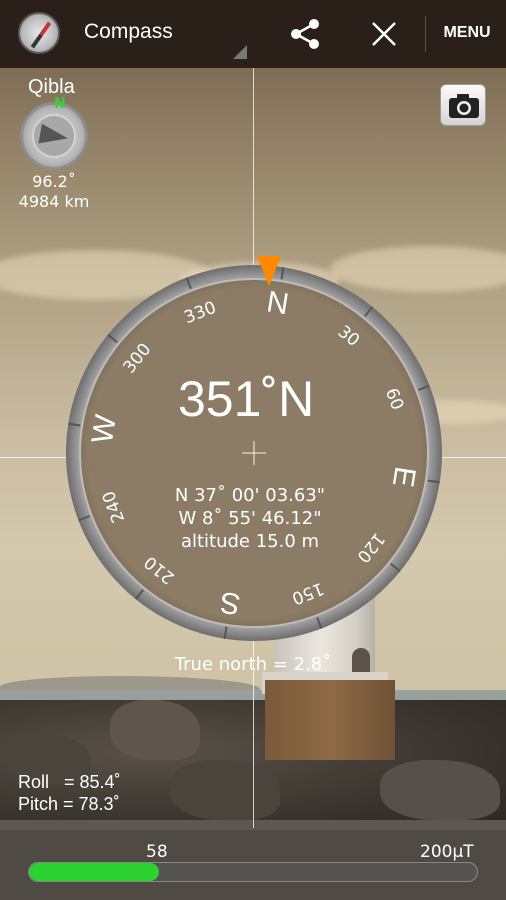  I want to click on magnetic-max-label: 200µT, so click(447, 852).